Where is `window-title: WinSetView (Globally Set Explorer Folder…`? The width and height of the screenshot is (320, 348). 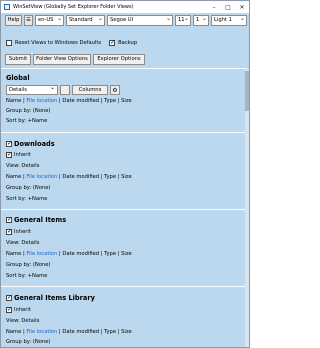 window-title: WinSetView (Globally Set Explorer Folder… is located at coordinates (73, 7).